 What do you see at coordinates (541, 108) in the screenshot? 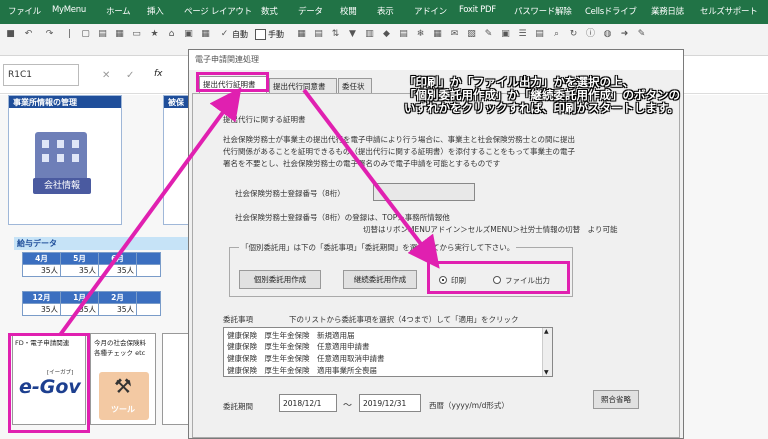
I see `annotation-line-3: いずれかをクリックすれば、印刷がスタートします。` at bounding box center [541, 108].